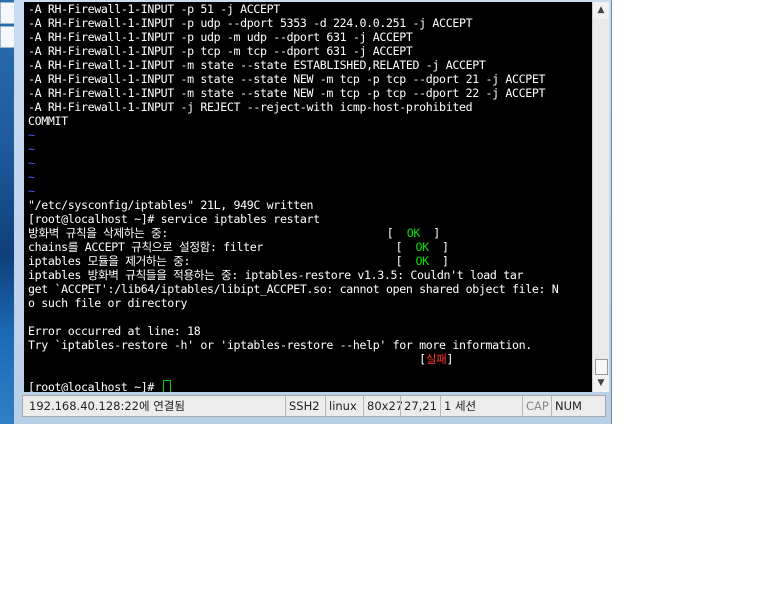  What do you see at coordinates (222, 247) in the screenshot?
I see `terminal-line-text: chains를 ACCEPT 규칙으로 설정함: filter [` at bounding box center [222, 247].